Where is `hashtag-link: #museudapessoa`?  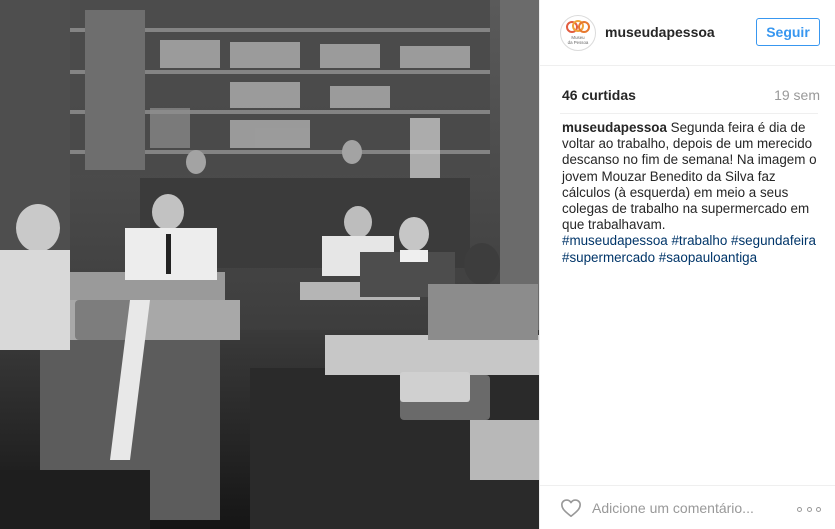 hashtag-link: #museudapessoa is located at coordinates (615, 240).